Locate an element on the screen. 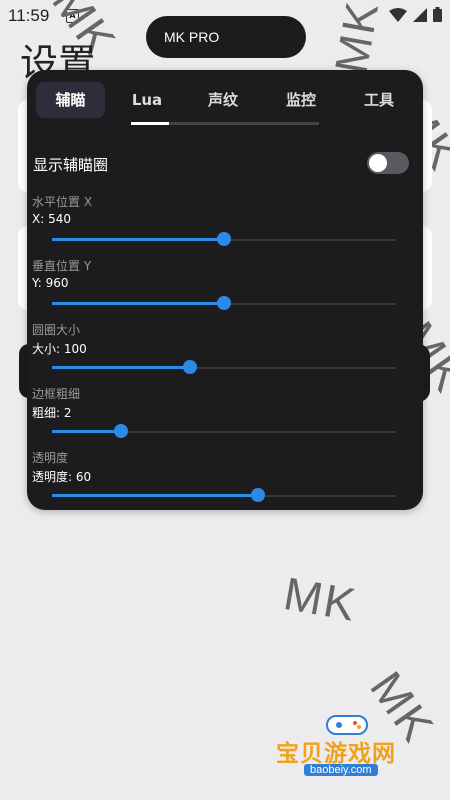 This screenshot has width=450, height=800. wifi-icon is located at coordinates (398, 14).